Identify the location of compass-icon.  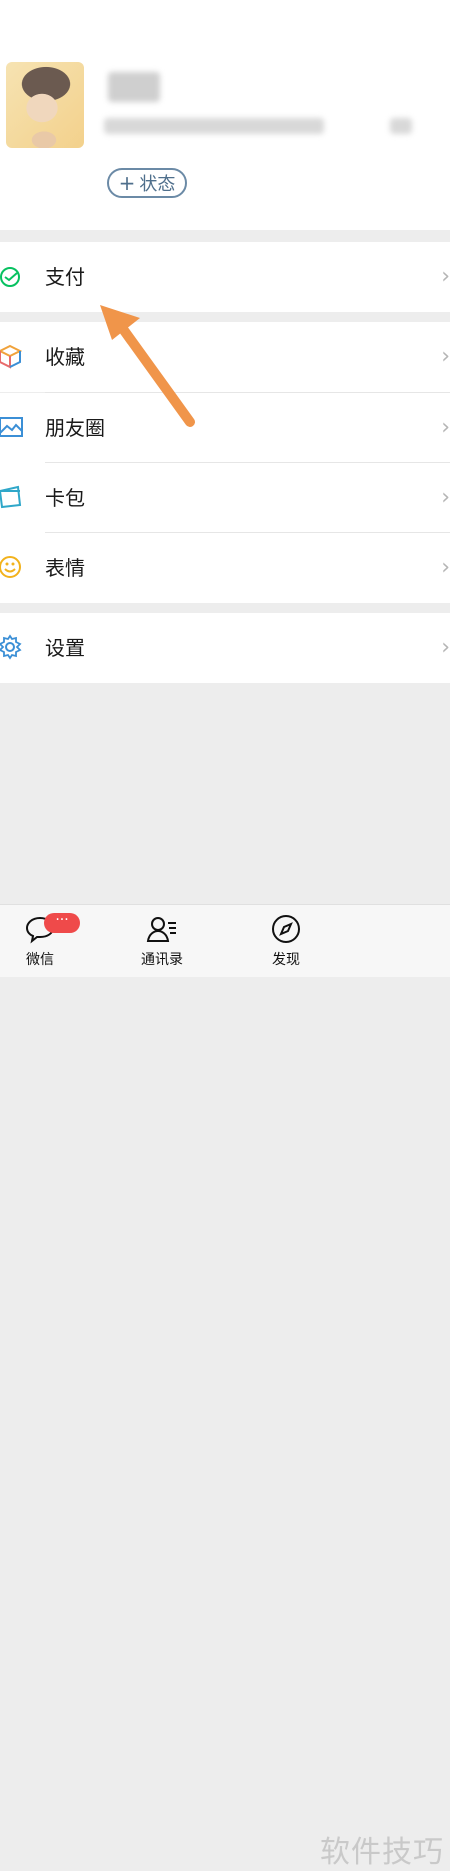
(286, 929).